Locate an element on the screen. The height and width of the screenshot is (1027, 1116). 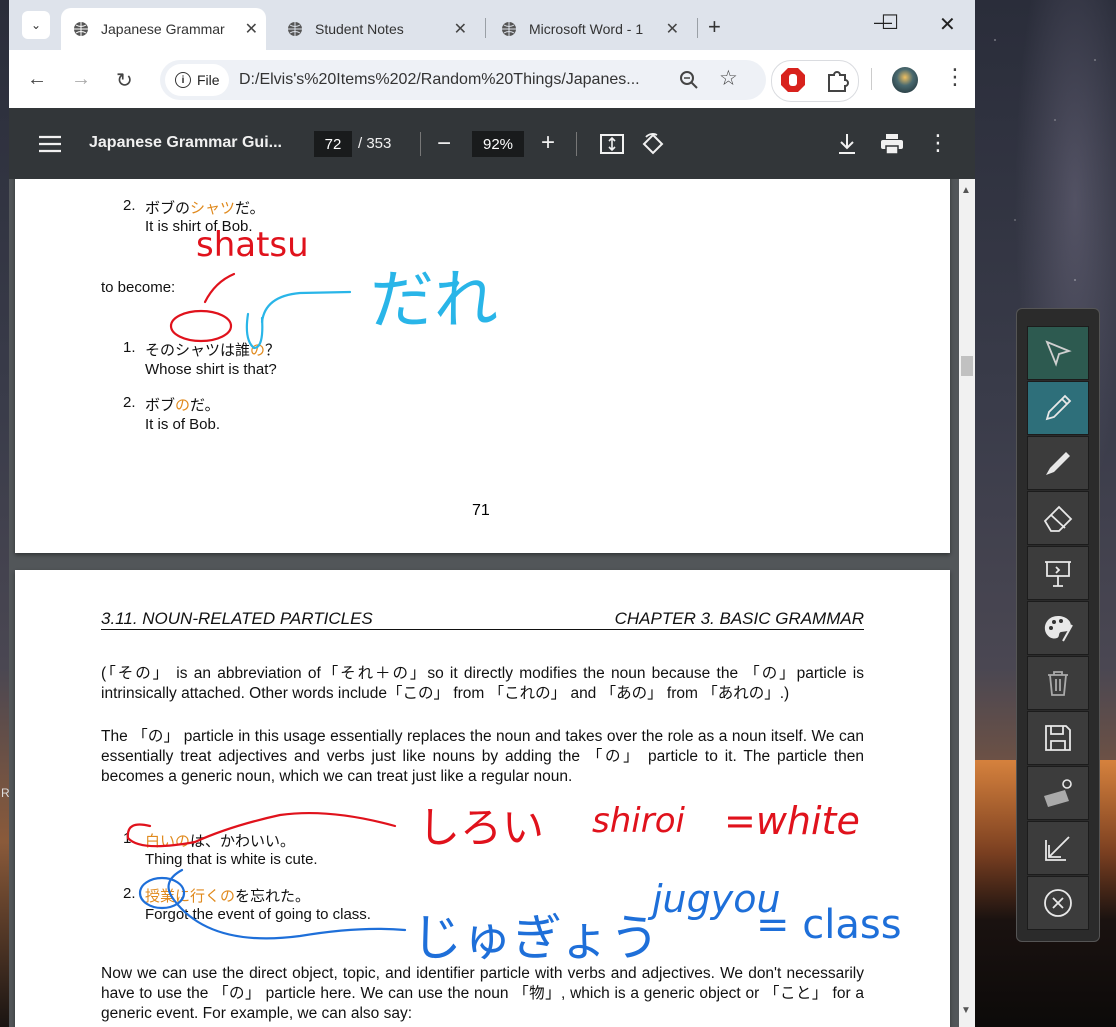
keyboard-settings-button is located at coordinates (1058, 793).